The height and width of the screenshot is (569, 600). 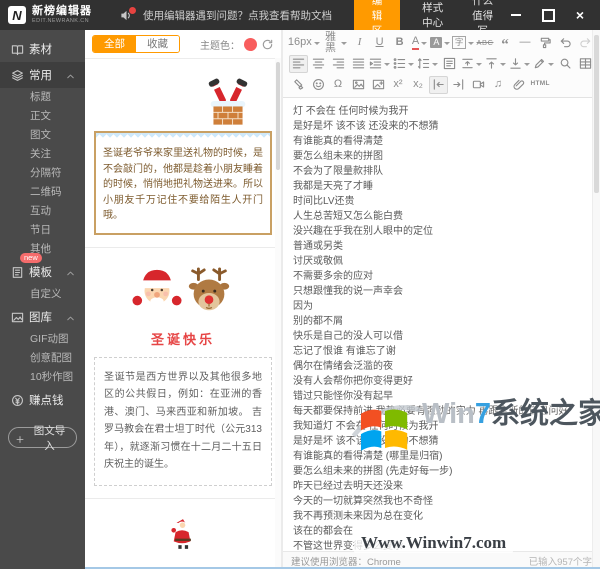 I want to click on tab-all: 全部, so click(x=114, y=44).